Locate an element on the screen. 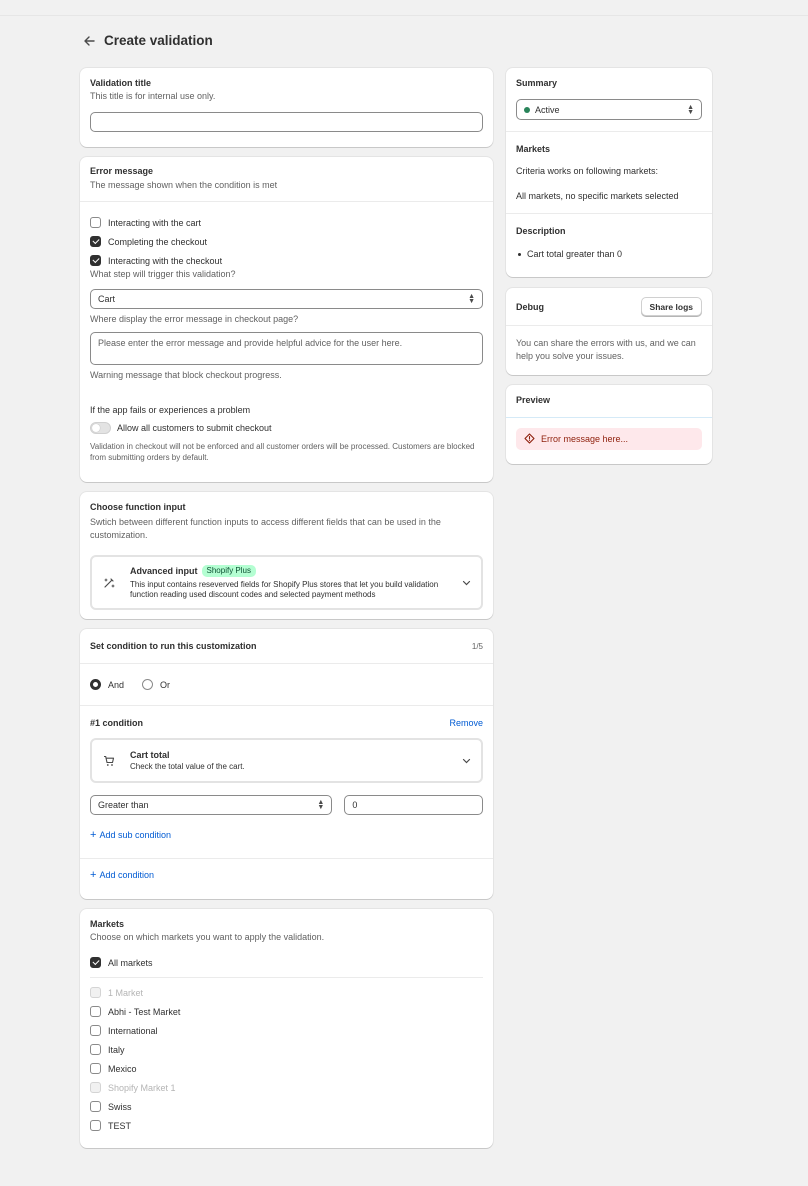  summary-markets-heading: Markets is located at coordinates (533, 149).